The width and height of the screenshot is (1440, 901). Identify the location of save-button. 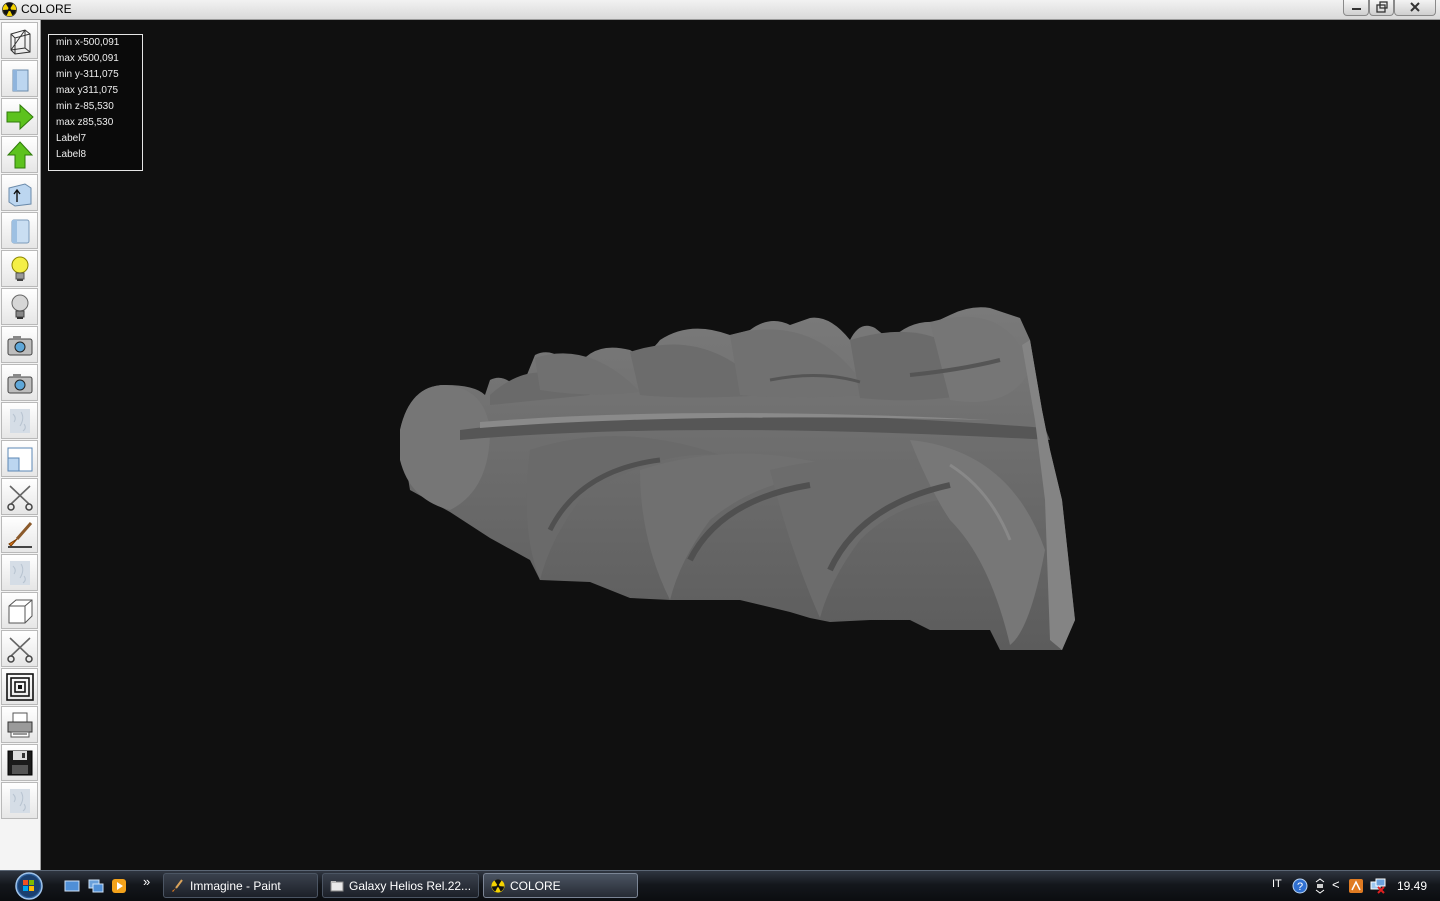
(19, 762).